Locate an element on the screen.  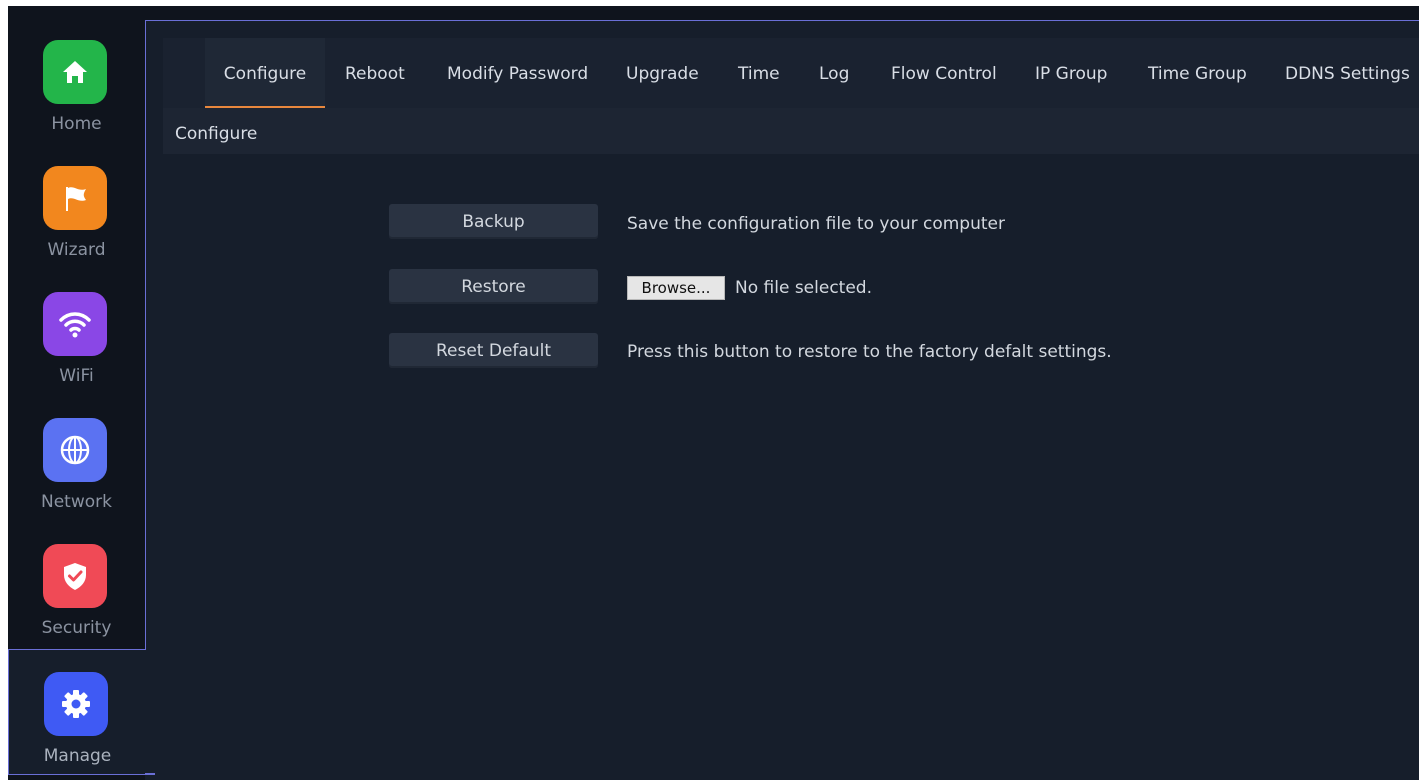
tab-log: Log is located at coordinates (834, 73).